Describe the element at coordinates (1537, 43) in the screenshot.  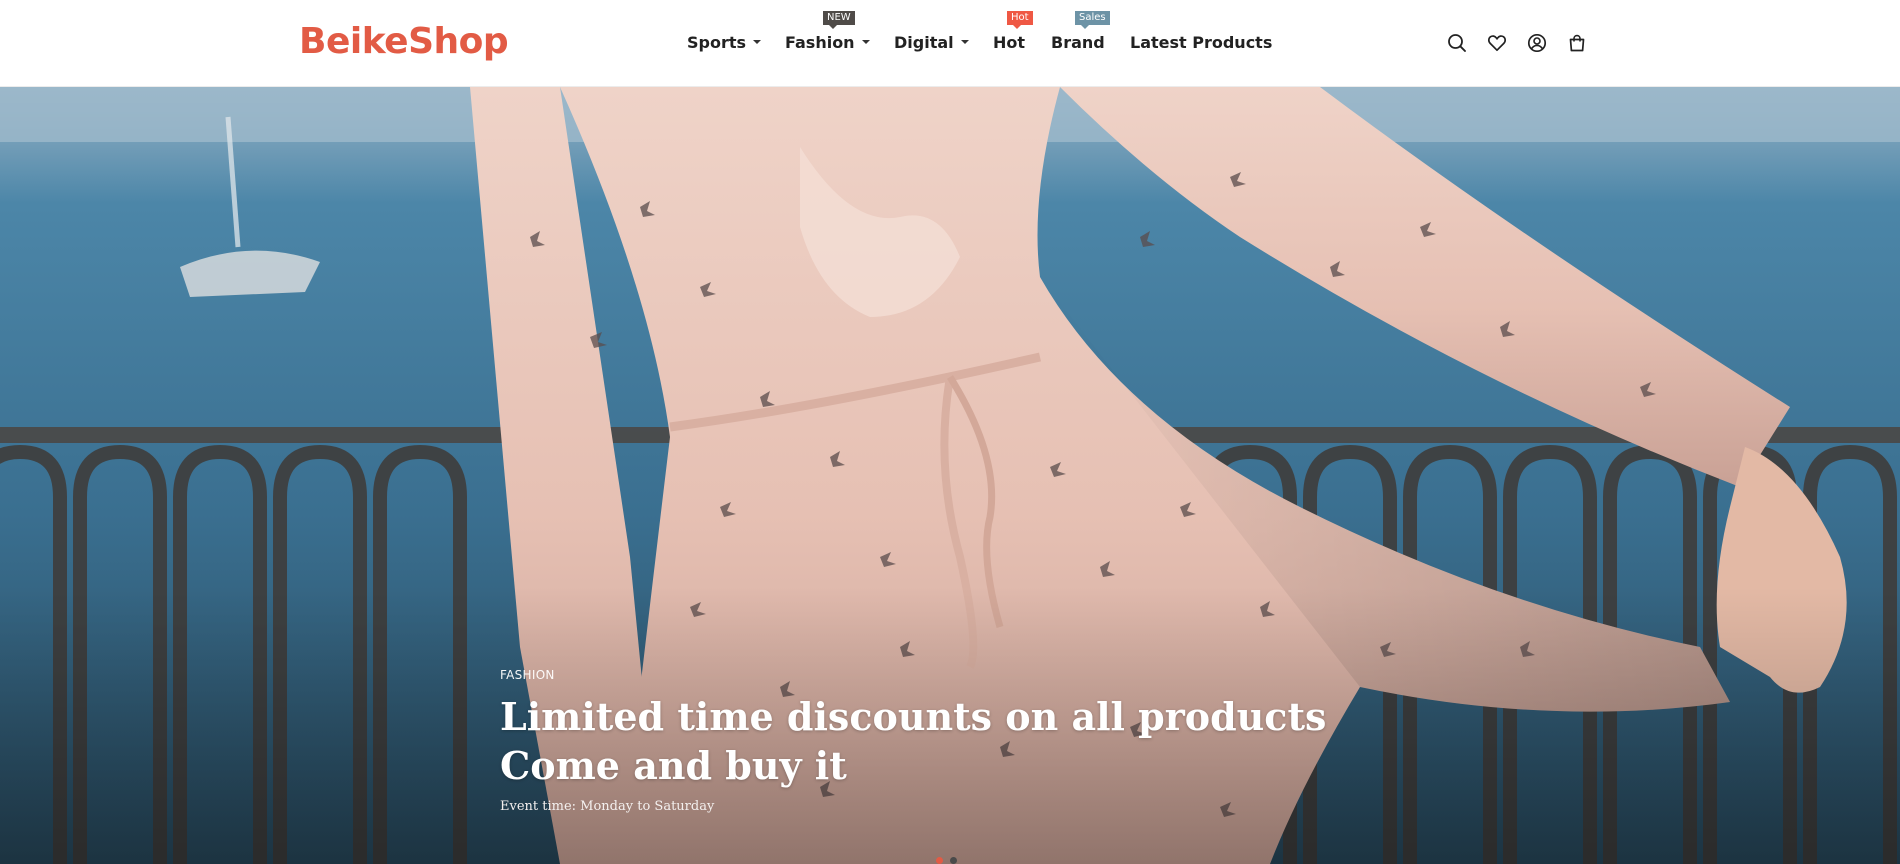
I see `account-icon` at that location.